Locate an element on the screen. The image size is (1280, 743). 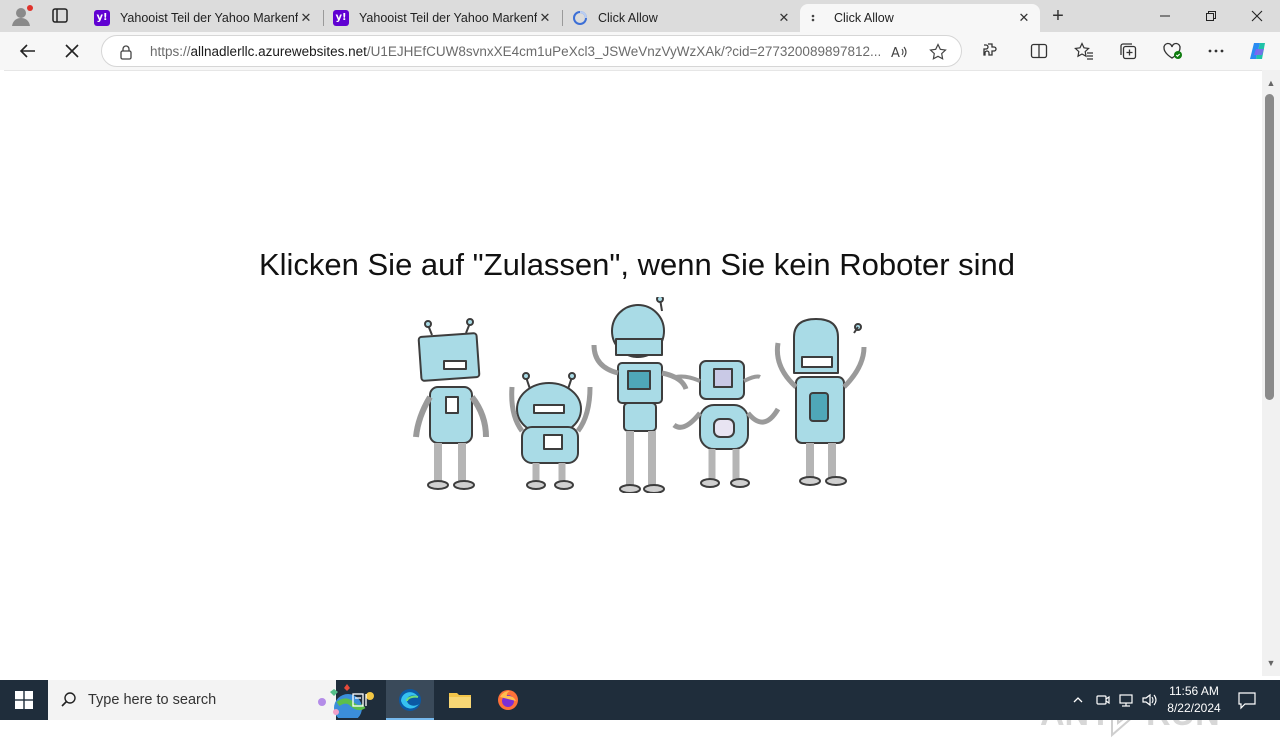
scroll-down-arrow-icon: ▼ is located at coordinates (1271, 663).